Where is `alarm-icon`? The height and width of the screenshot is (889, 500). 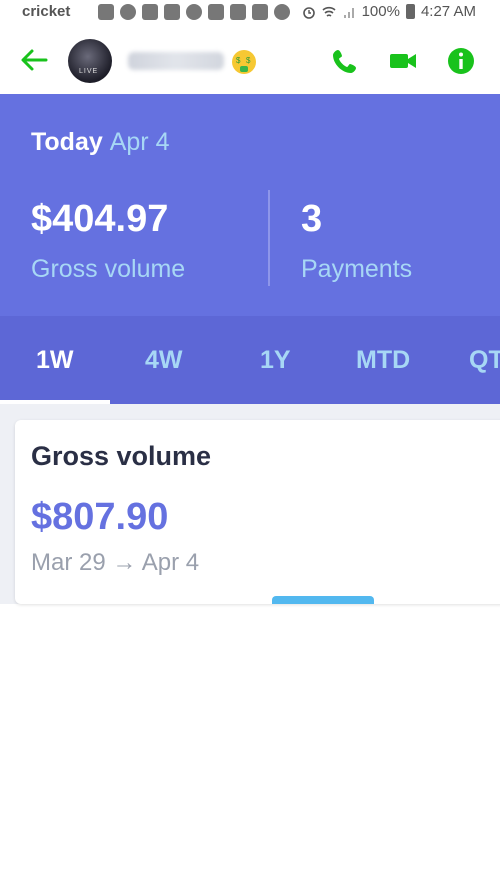 alarm-icon is located at coordinates (194, 12).